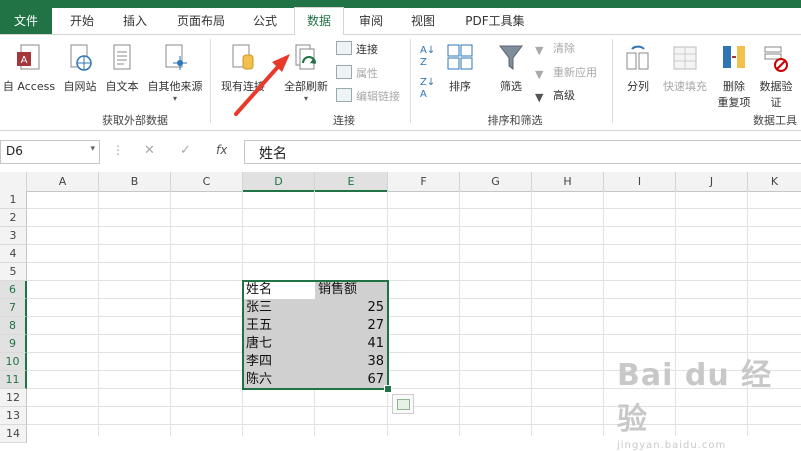  I want to click on remove-duplicates-label-2: 重复项, so click(734, 102).